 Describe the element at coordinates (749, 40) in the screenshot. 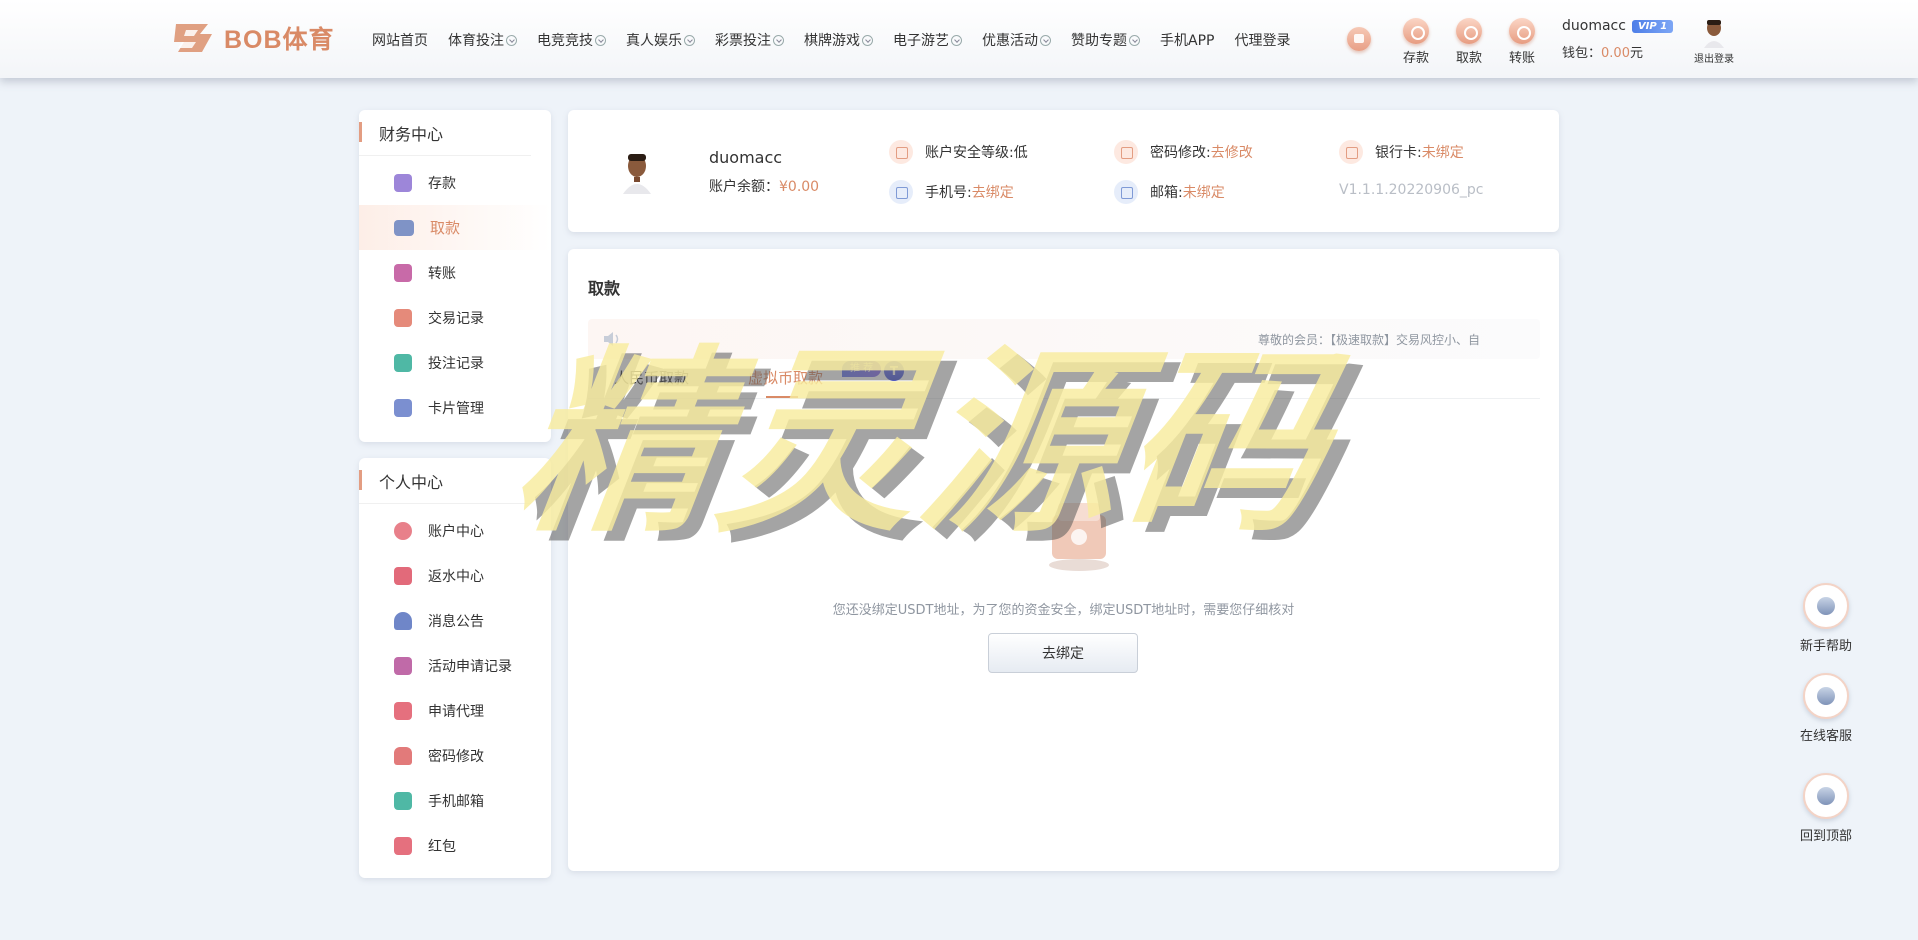

I see `nav-lottery: 彩票投注` at that location.